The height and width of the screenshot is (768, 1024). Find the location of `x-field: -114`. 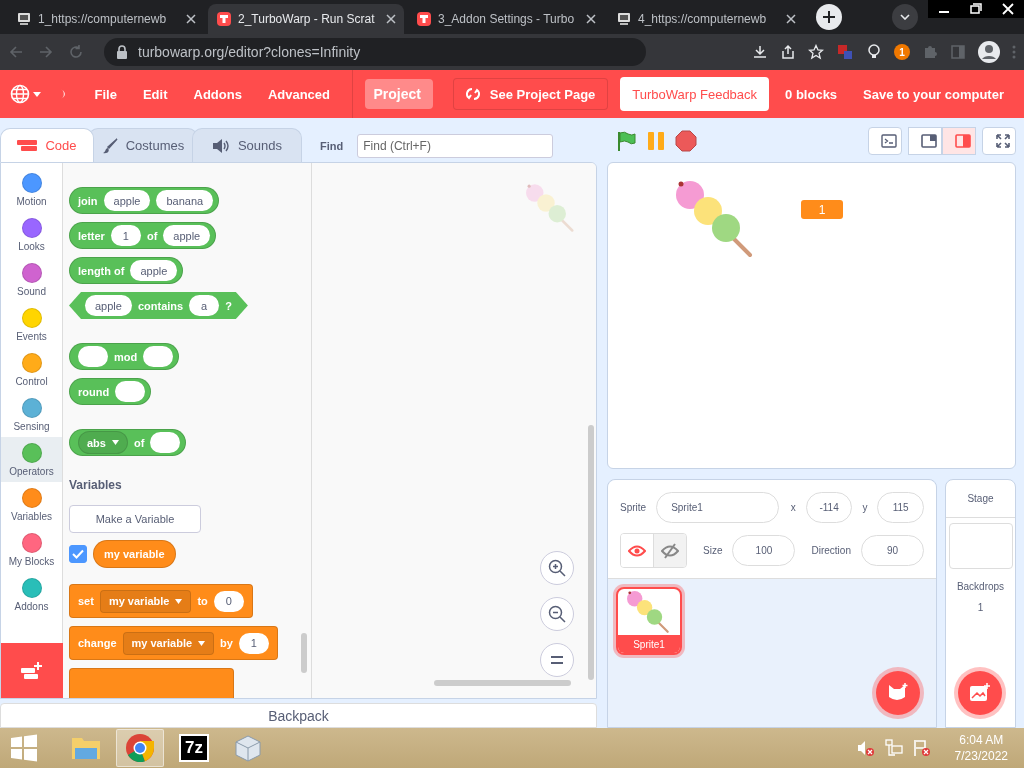

x-field: -114 is located at coordinates (829, 507).